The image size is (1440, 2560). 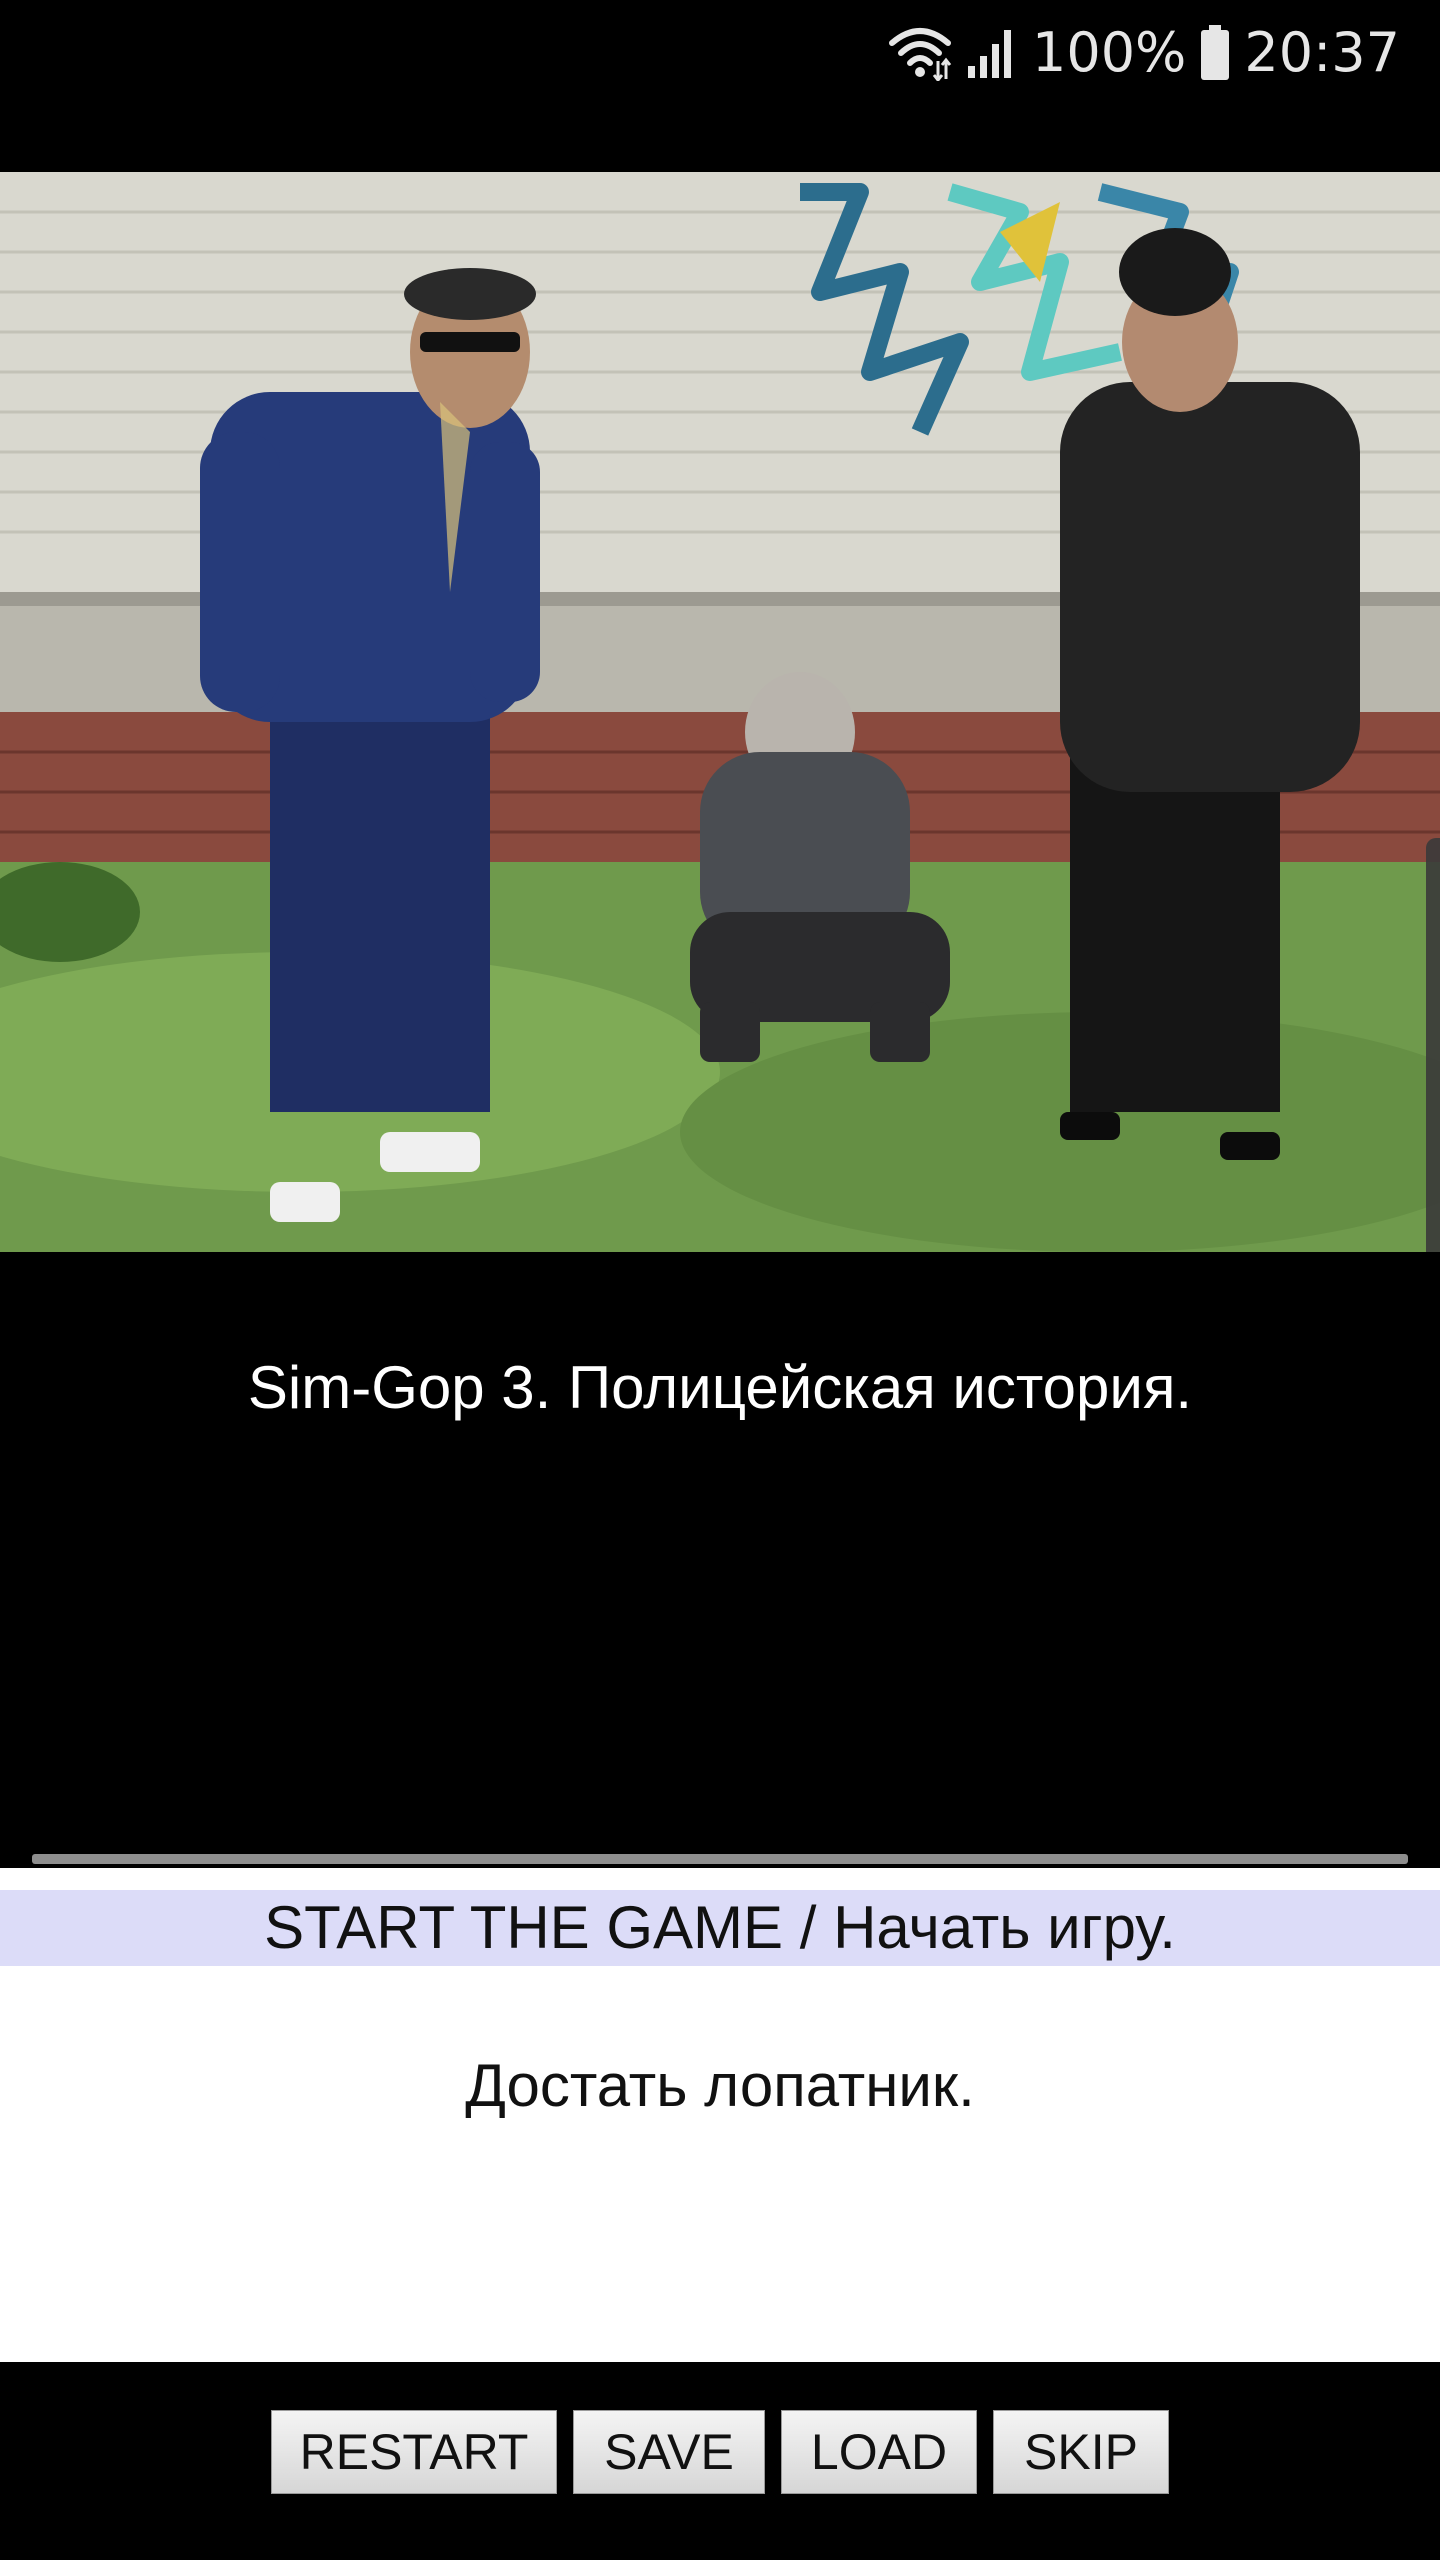 What do you see at coordinates (720, 1859) in the screenshot?
I see `story-scrollbar` at bounding box center [720, 1859].